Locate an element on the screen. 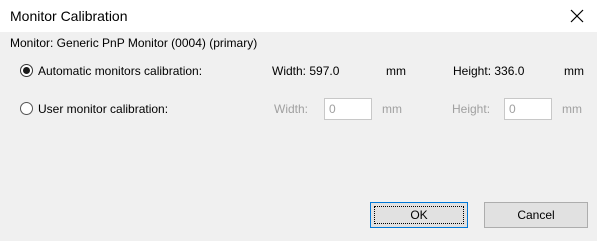 The image size is (597, 241). cancel-button-label: Cancel is located at coordinates (536, 215).